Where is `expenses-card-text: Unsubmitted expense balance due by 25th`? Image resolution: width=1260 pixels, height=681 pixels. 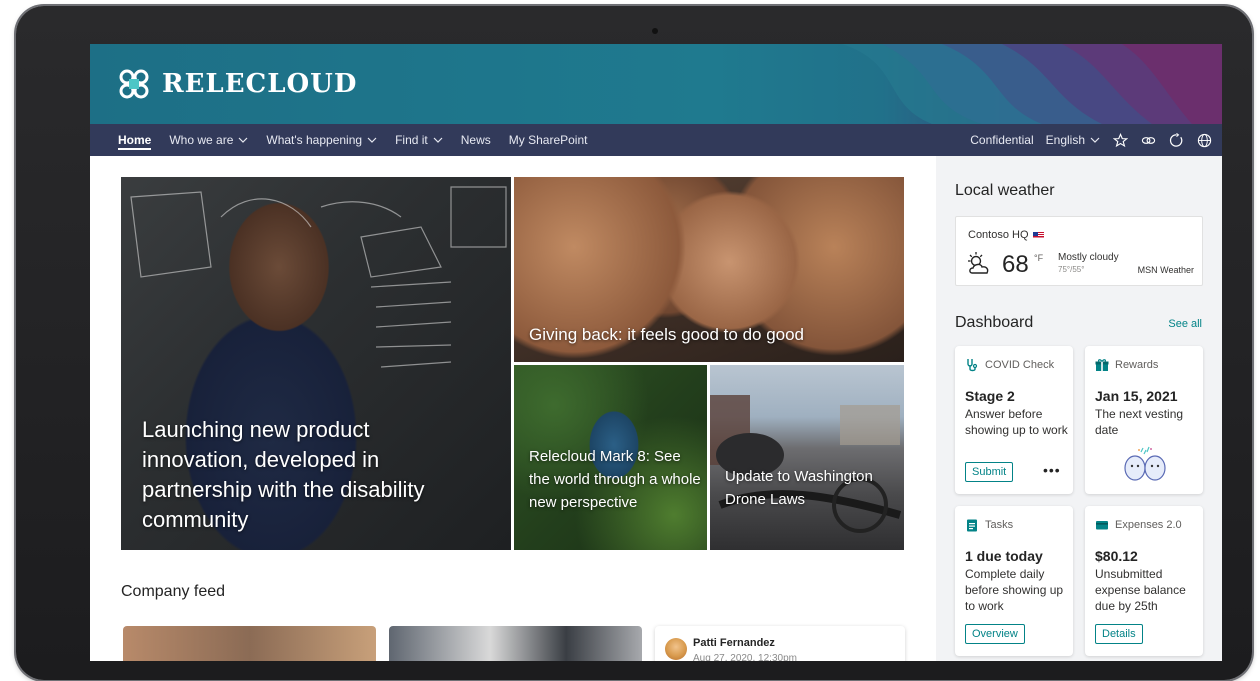
expenses-card-text: Unsubmitted expense balance due by 25th is located at coordinates (1140, 590).